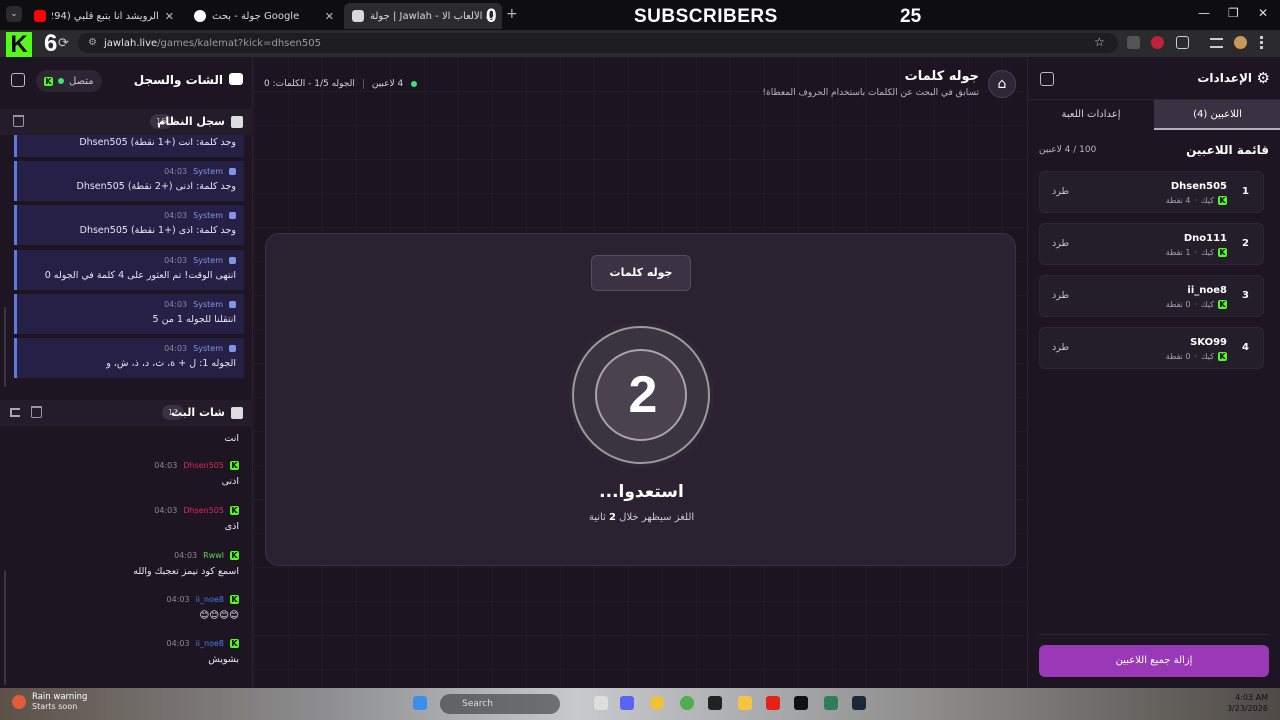 This screenshot has height=720, width=1280. What do you see at coordinates (1263, 13) in the screenshot?
I see `close-window-button: ✕` at bounding box center [1263, 13].